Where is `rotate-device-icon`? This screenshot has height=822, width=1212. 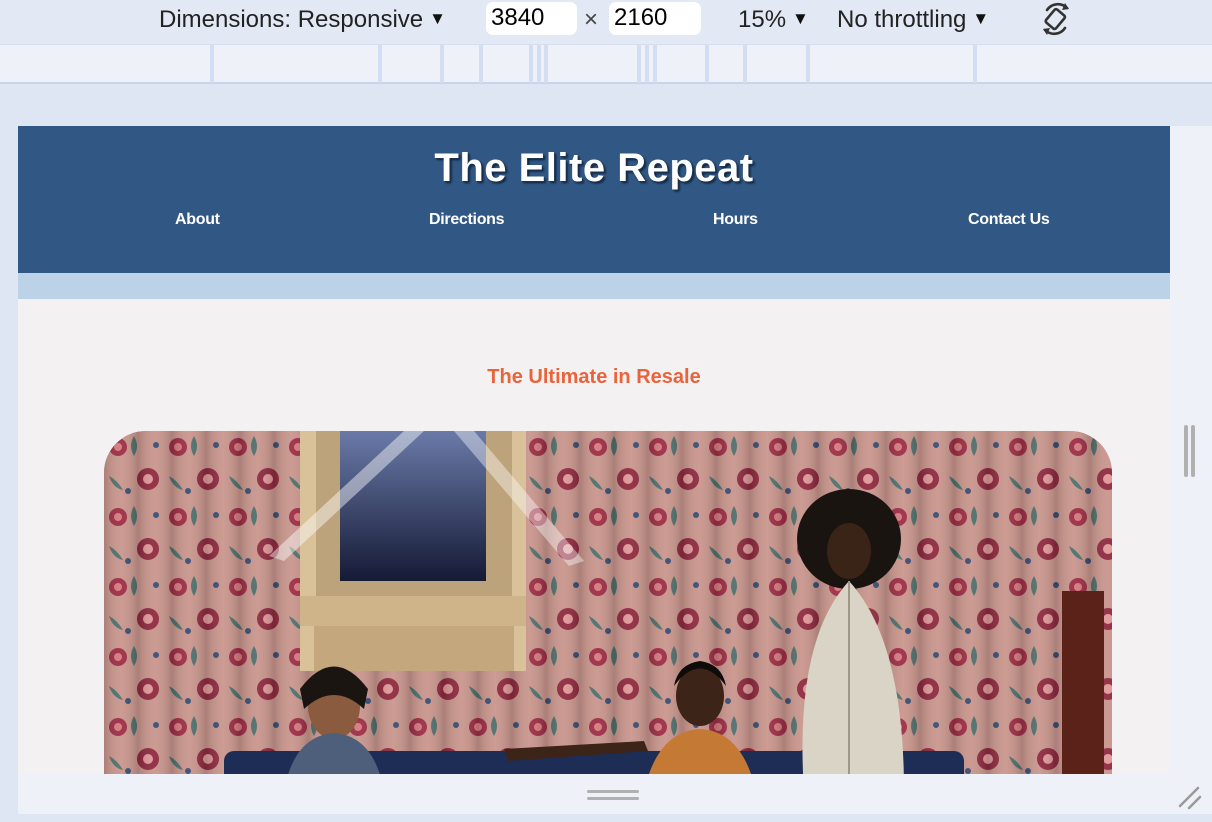 rotate-device-icon is located at coordinates (1056, 19).